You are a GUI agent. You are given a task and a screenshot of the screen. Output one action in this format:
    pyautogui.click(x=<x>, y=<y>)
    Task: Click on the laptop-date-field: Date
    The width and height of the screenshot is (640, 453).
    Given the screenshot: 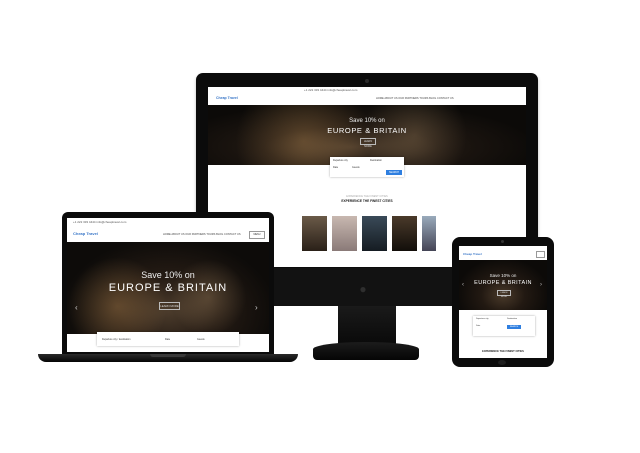 What is the action you would take?
    pyautogui.click(x=167, y=339)
    